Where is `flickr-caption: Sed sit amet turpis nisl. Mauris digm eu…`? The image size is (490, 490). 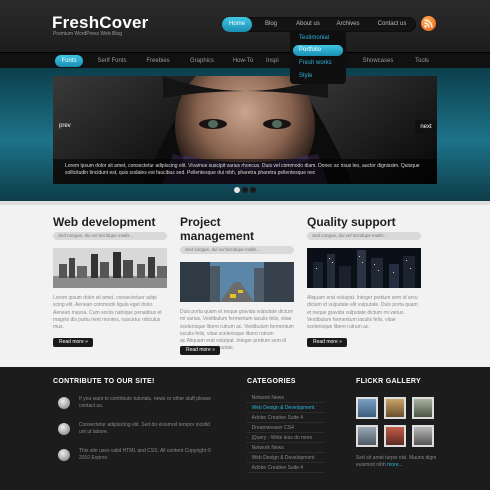 flickr-caption: Sed sit amet turpis nisl. Mauris digm eu… is located at coordinates (398, 462).